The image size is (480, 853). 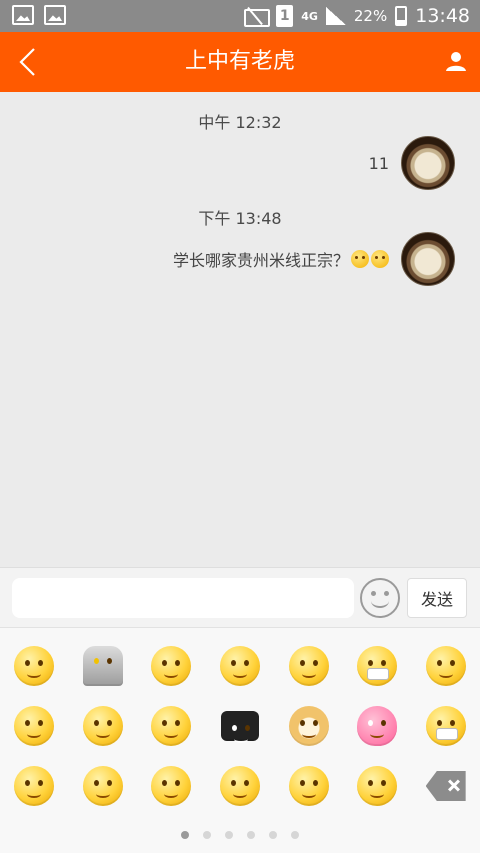 I want to click on chevron-left-icon, so click(x=27, y=62).